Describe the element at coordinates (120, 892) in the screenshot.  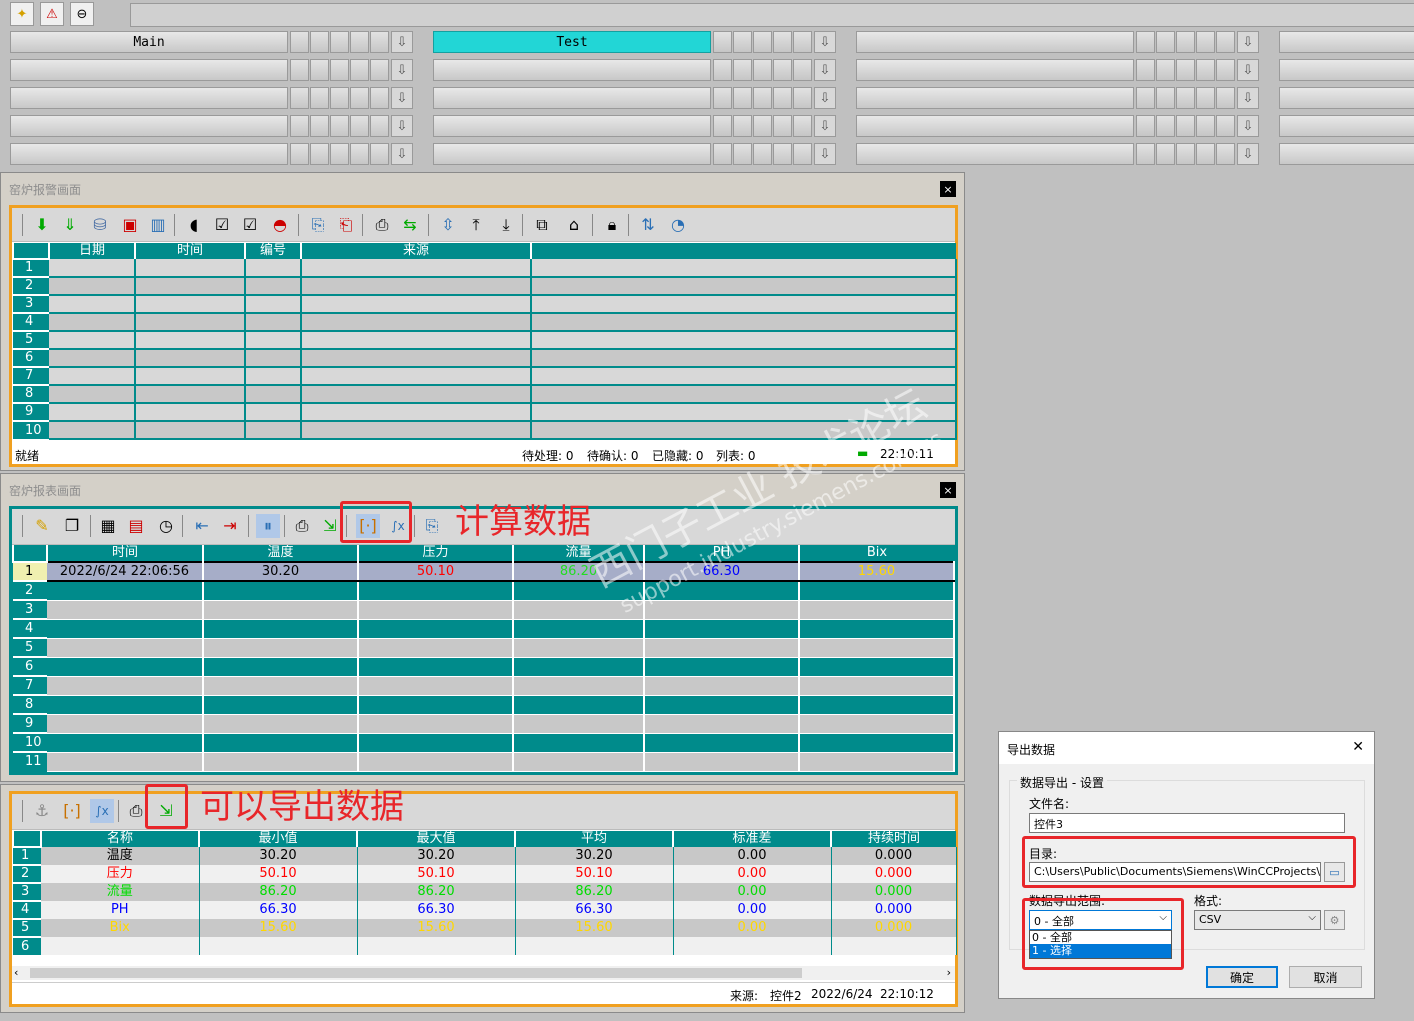
I see `table-cell: 流量` at that location.